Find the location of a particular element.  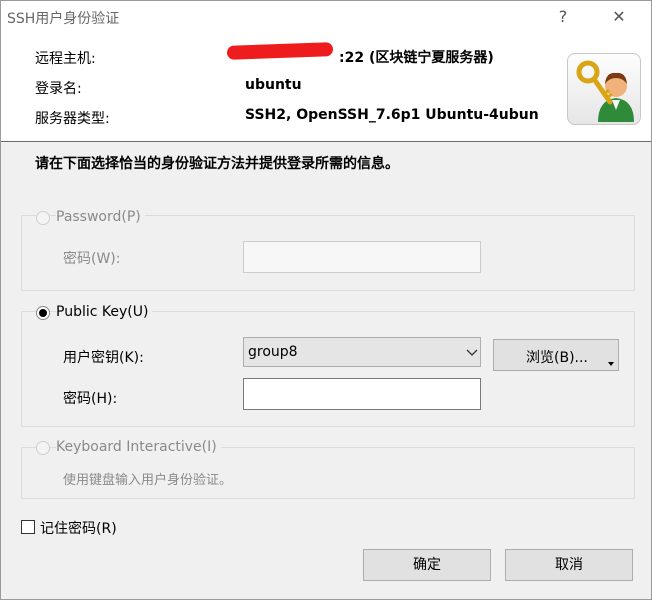

remember-password-checkbox is located at coordinates (28, 527).